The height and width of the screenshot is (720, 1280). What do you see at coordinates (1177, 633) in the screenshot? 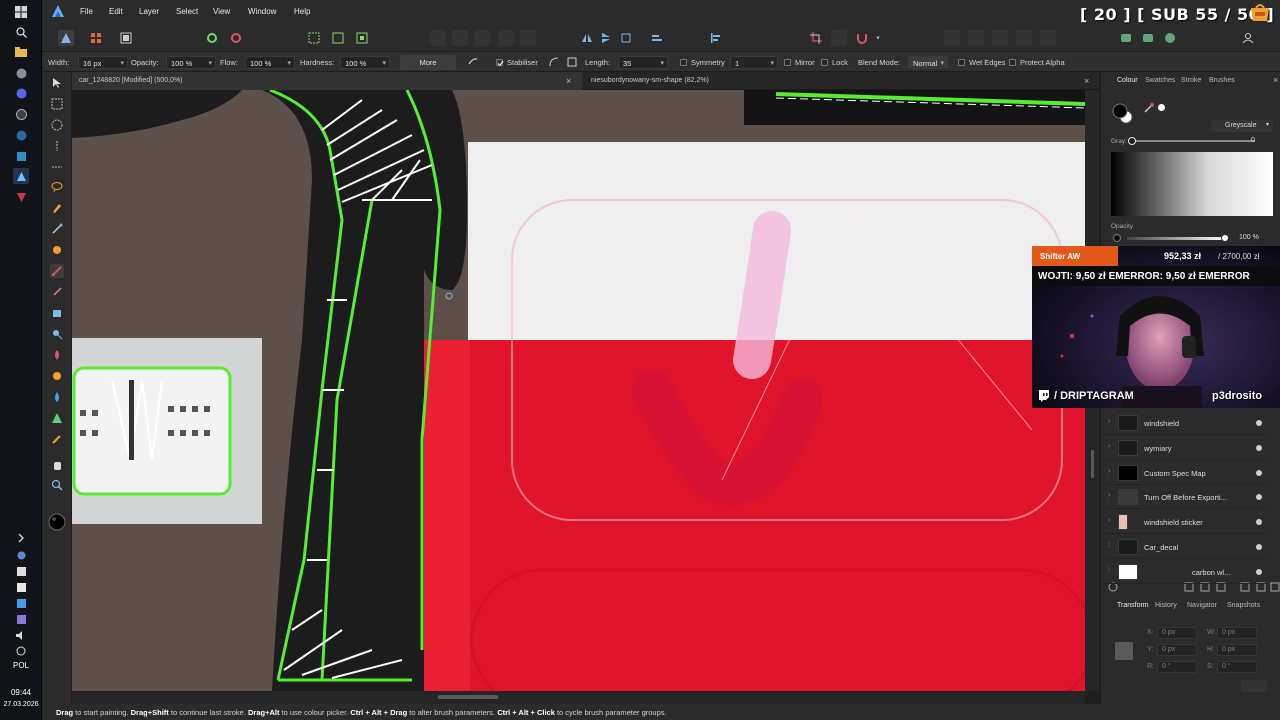
I see `x-field: 0 px` at bounding box center [1177, 633].